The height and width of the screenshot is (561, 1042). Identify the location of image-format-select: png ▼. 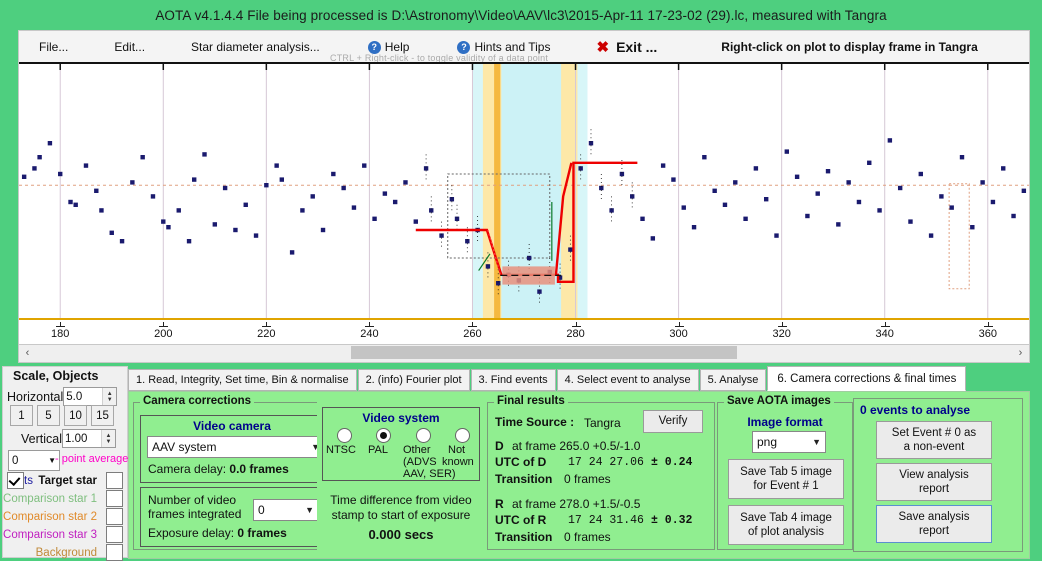
(789, 442).